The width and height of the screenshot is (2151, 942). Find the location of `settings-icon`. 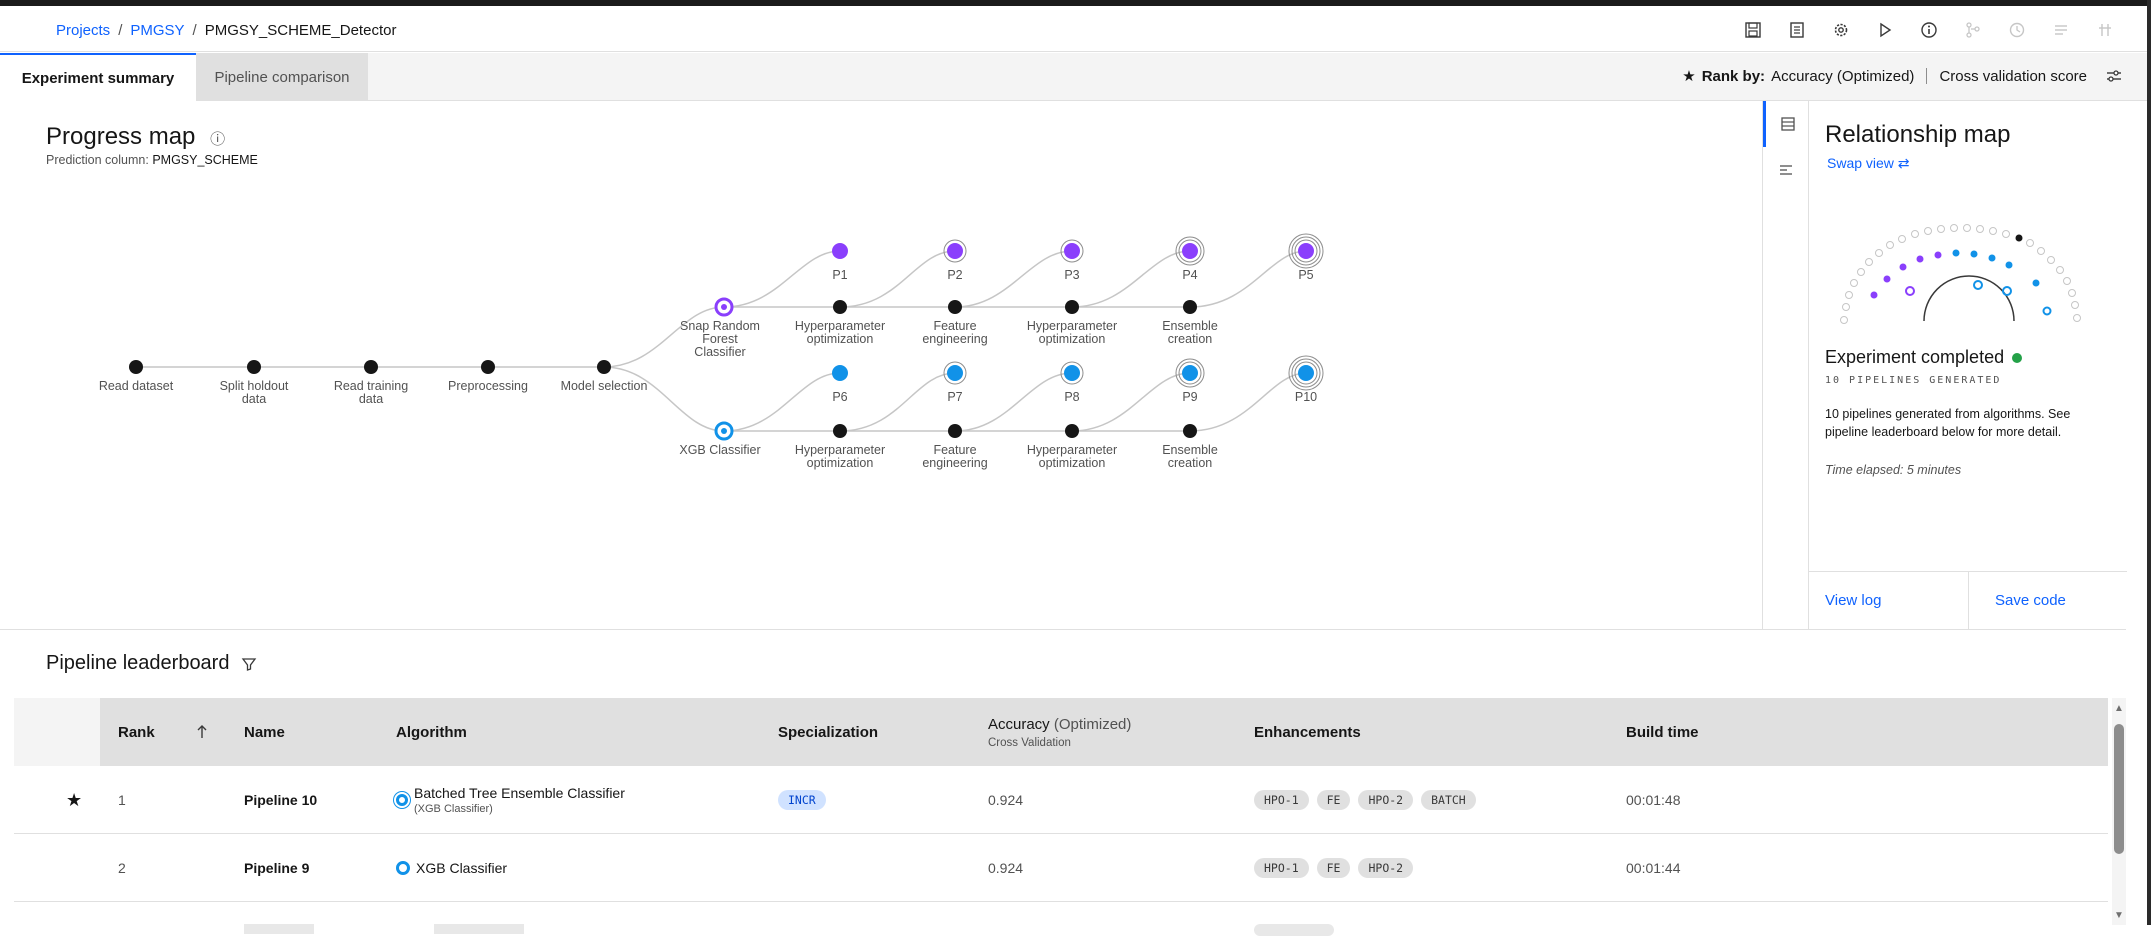

settings-icon is located at coordinates (1841, 30).